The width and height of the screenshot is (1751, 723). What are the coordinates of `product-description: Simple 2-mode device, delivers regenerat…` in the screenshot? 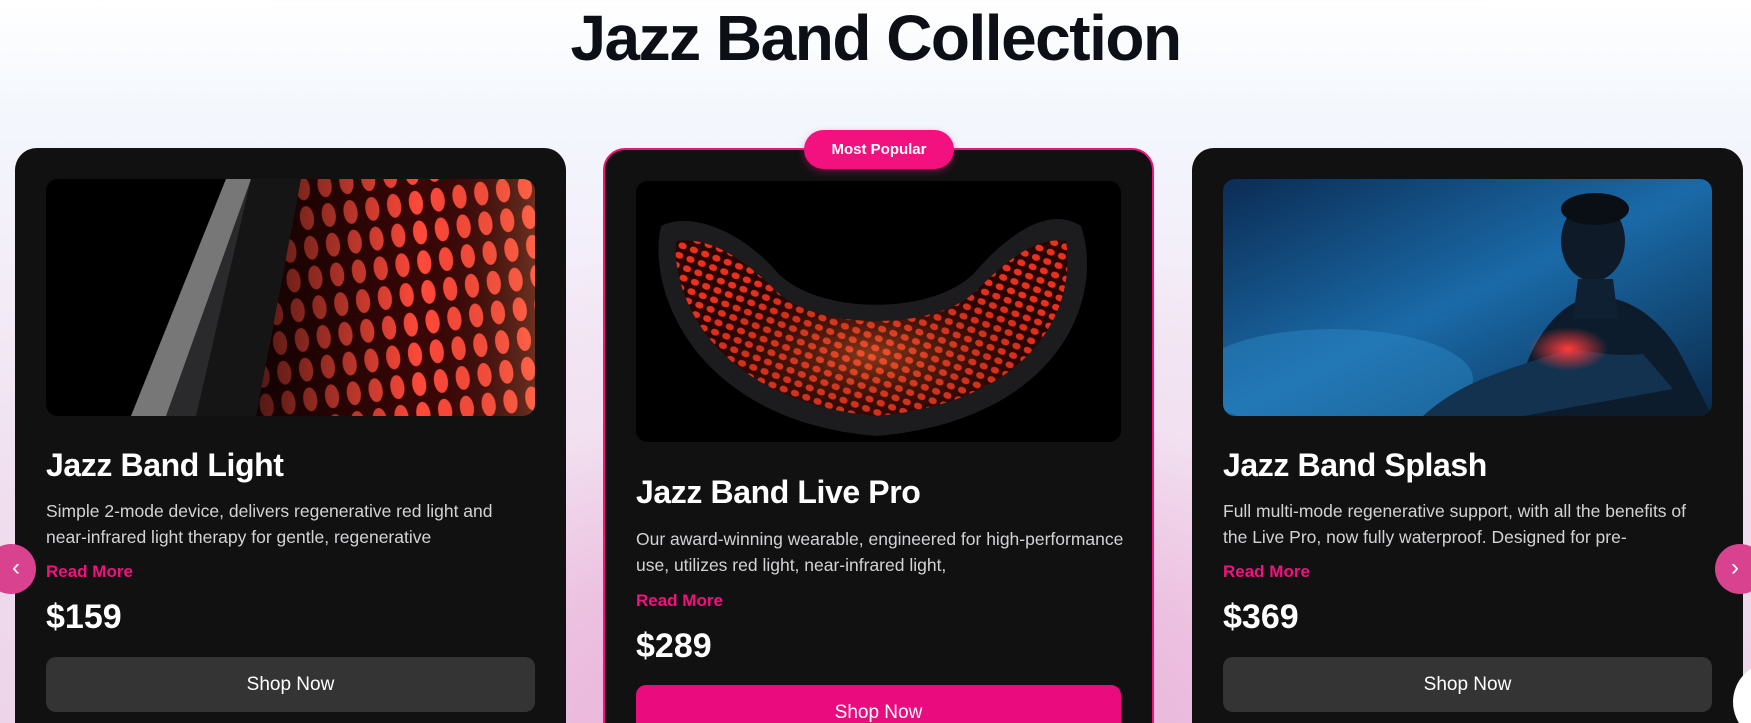 It's located at (269, 524).